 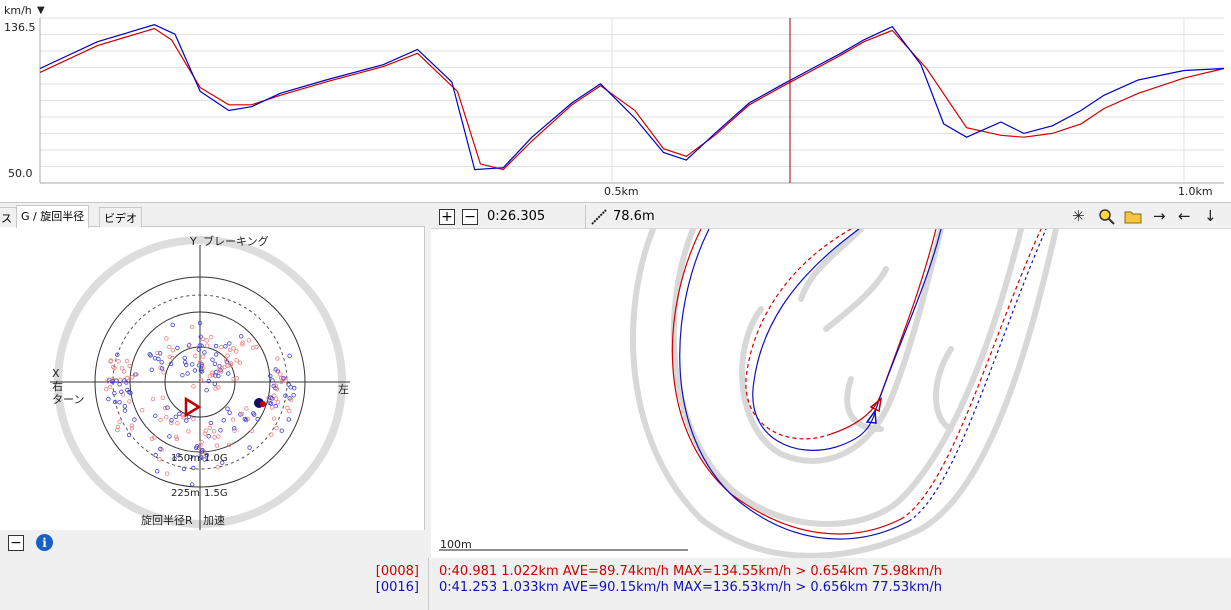 What do you see at coordinates (1107, 217) in the screenshot?
I see `zoom-icon` at bounding box center [1107, 217].